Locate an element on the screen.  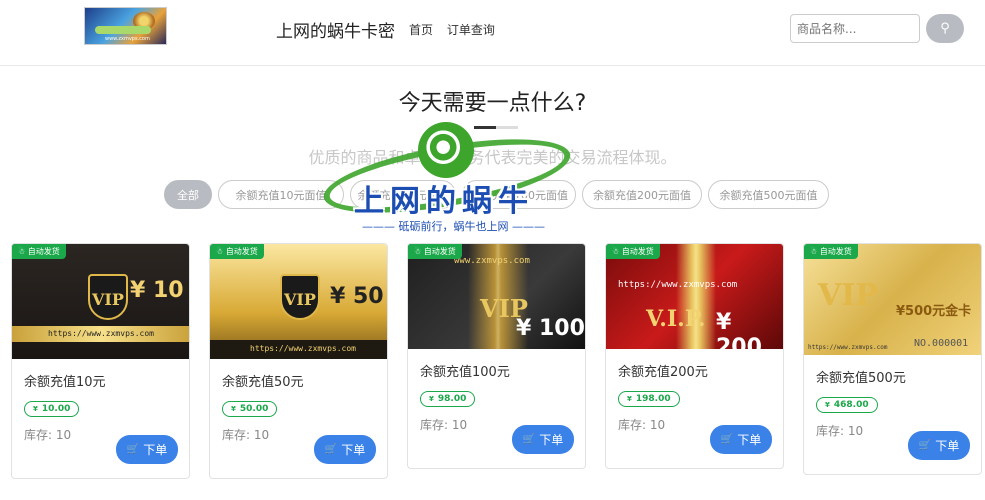
product-image: ☃ 自动发货 VIP ¥ 10 https://www.zxmvps.com is located at coordinates (100, 301).